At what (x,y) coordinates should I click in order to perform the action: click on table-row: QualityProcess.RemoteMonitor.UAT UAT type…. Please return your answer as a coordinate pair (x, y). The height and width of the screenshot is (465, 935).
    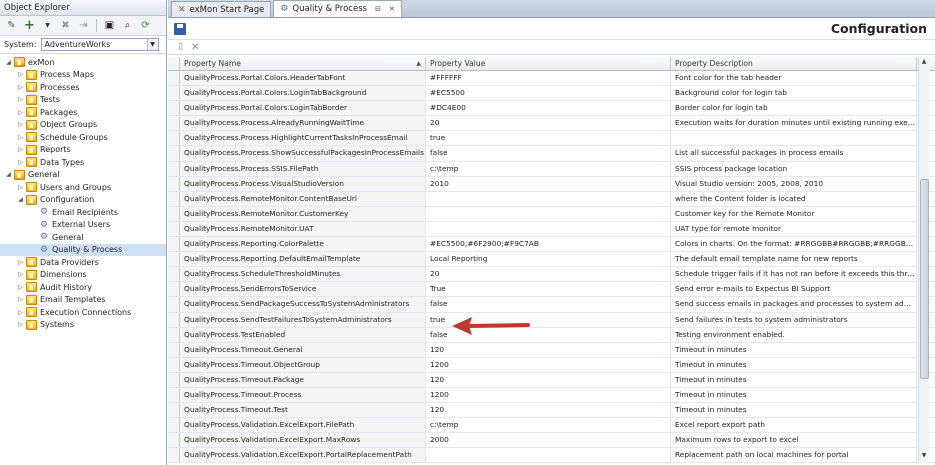
    Looking at the image, I should click on (551, 229).